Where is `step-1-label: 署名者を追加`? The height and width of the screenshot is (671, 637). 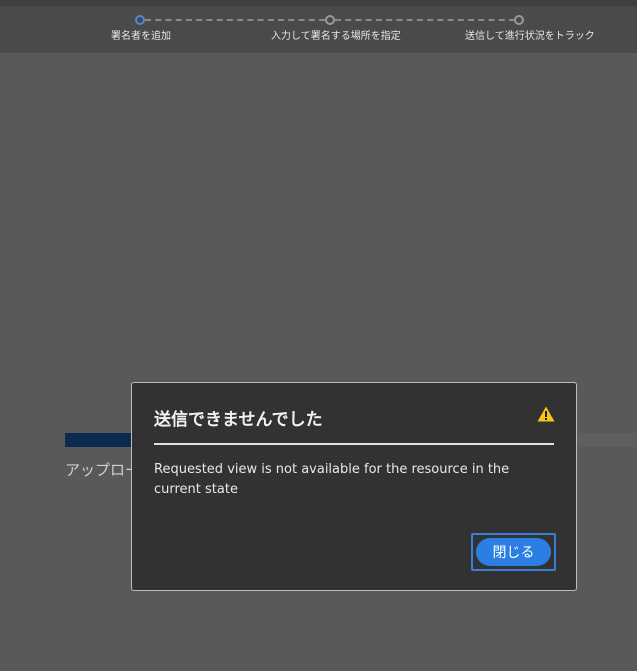
step-1-label: 署名者を追加 is located at coordinates (141, 34).